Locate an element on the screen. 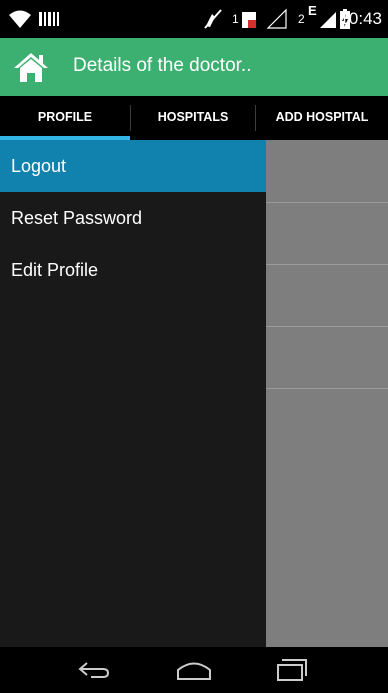 This screenshot has width=388, height=693. status-time: 10:43 is located at coordinates (360, 18).